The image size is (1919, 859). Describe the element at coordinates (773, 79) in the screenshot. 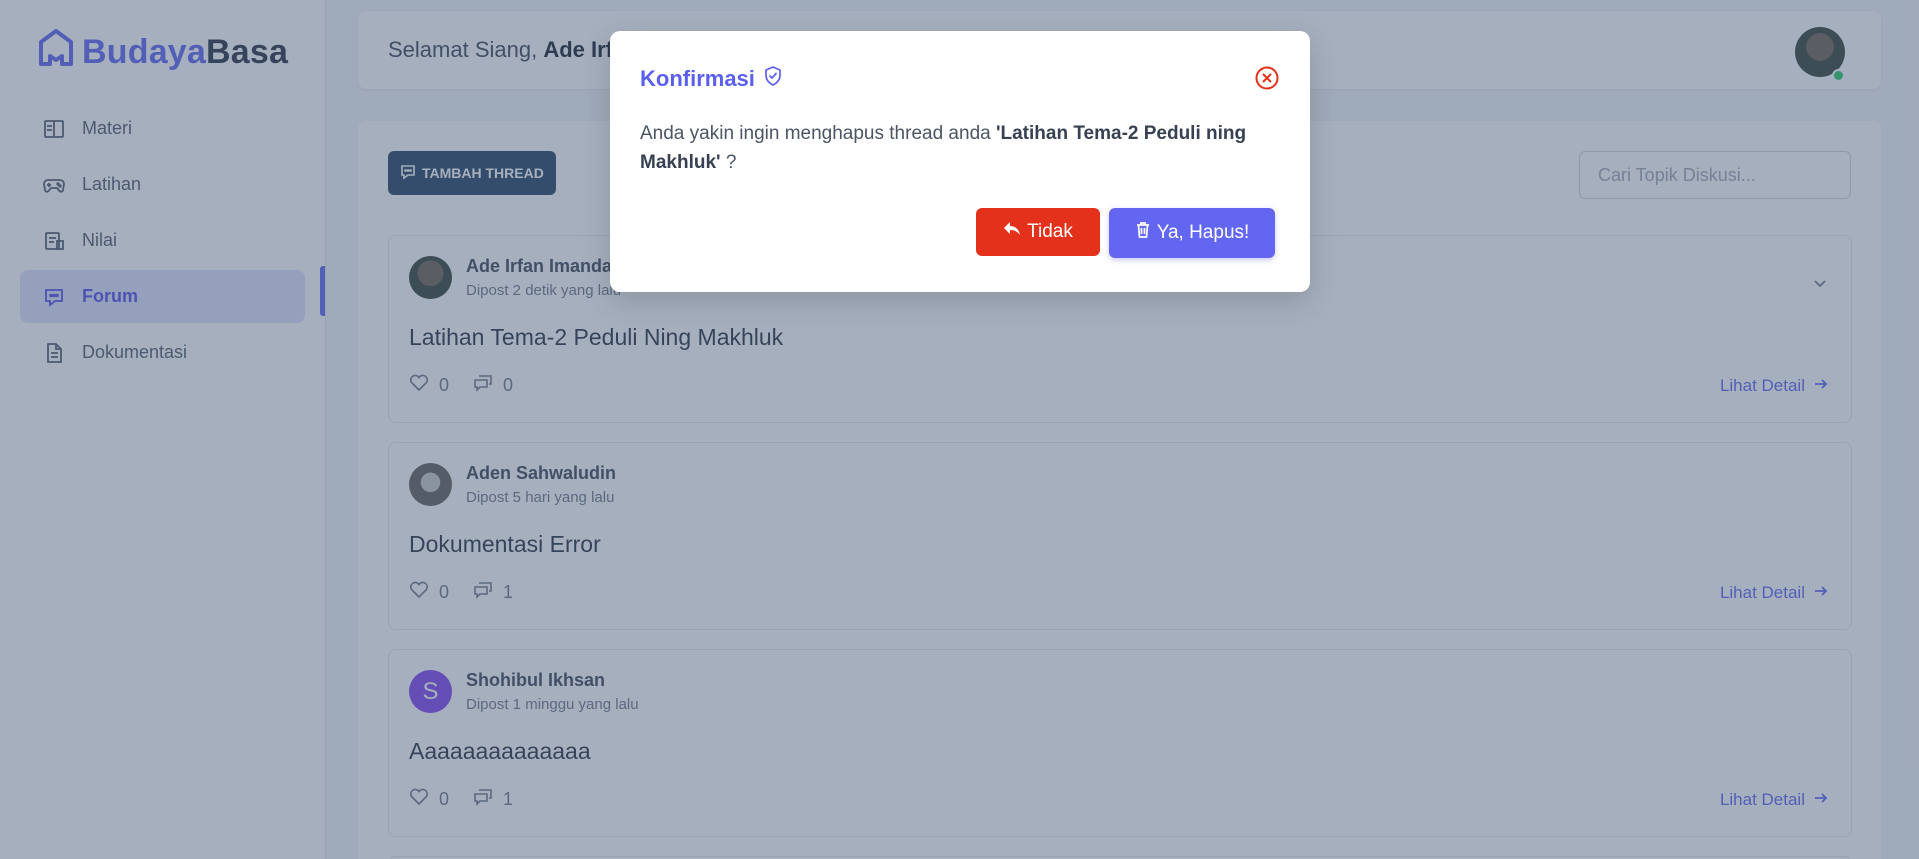

I see `shield-check-icon` at that location.